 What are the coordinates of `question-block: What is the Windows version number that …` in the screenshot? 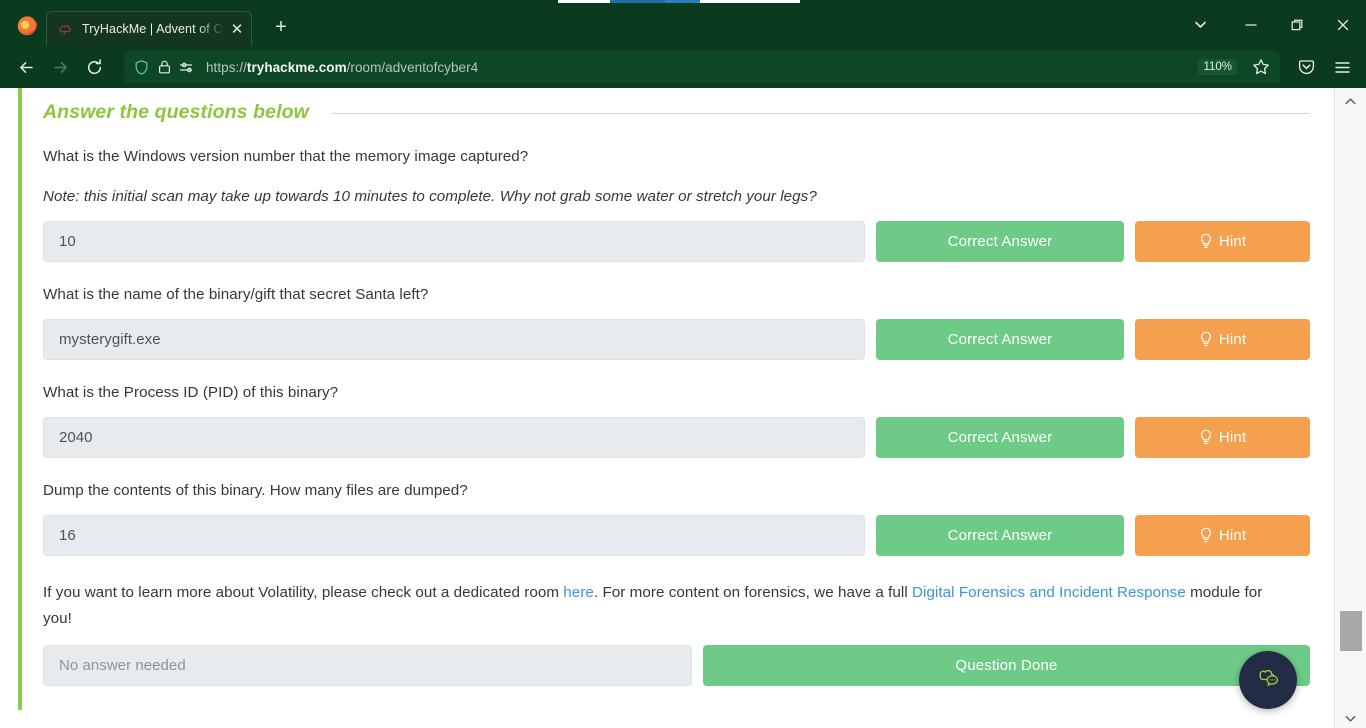 It's located at (676, 204).